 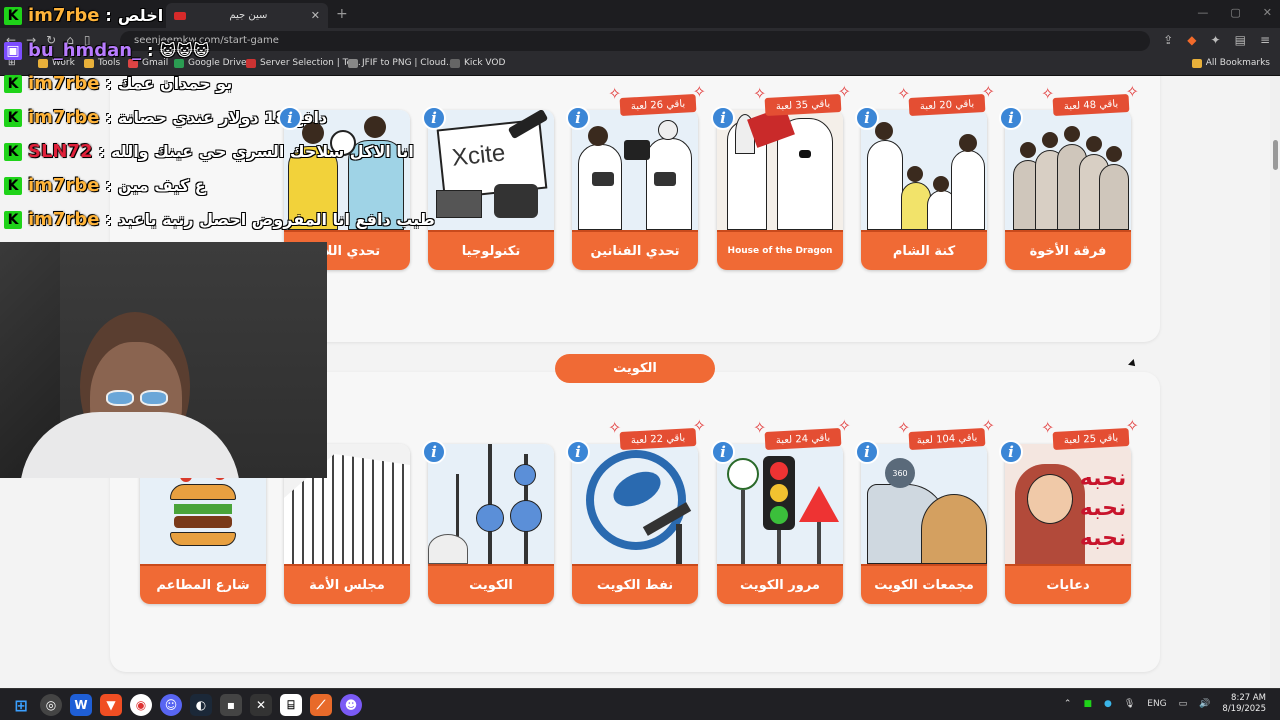 What do you see at coordinates (201, 705) in the screenshot?
I see `steam-icon: ◐` at bounding box center [201, 705].